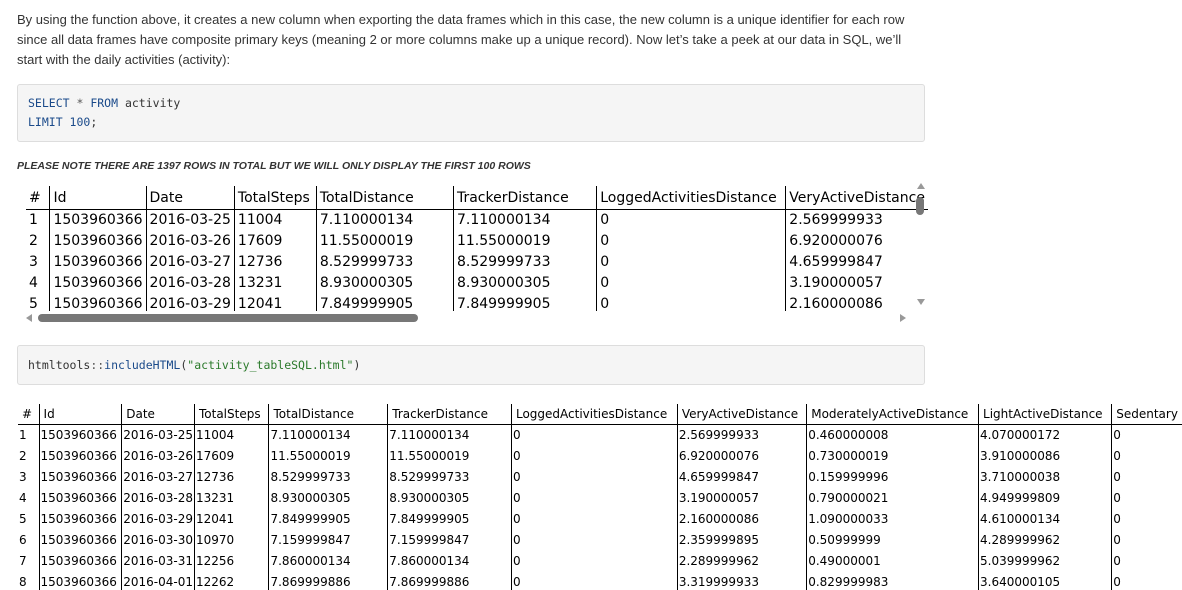 The width and height of the screenshot is (1182, 590). Describe the element at coordinates (449, 435) in the screenshot. I see `activity-table-cell: 7.110000134` at that location.